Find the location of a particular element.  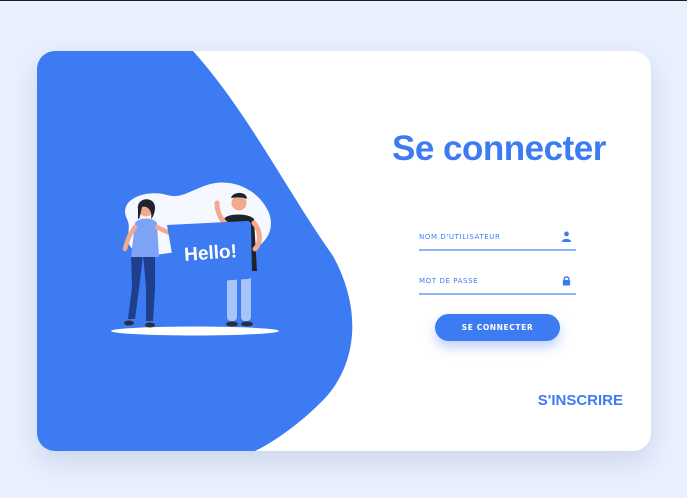

password-field is located at coordinates (497, 283).